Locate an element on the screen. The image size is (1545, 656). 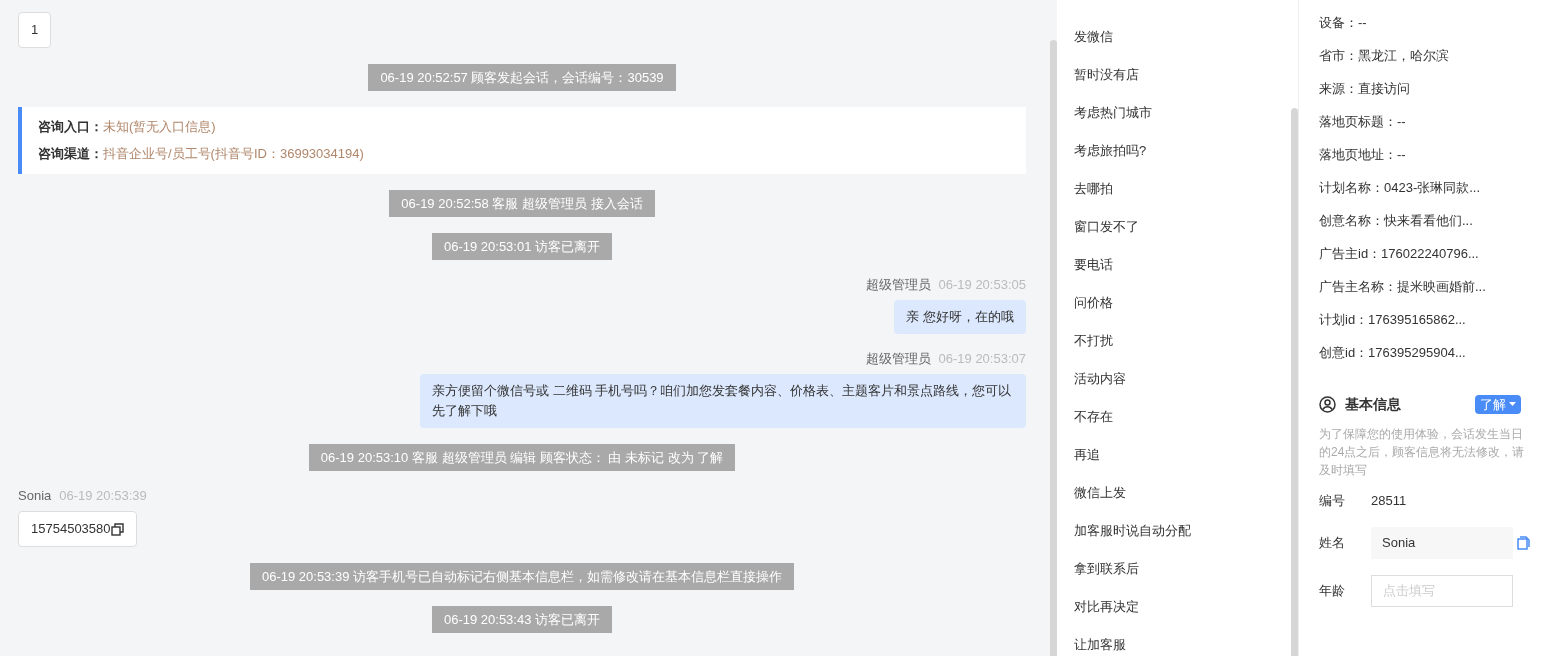
quick-reply-item: 考虑热门城市 is located at coordinates (1113, 113).